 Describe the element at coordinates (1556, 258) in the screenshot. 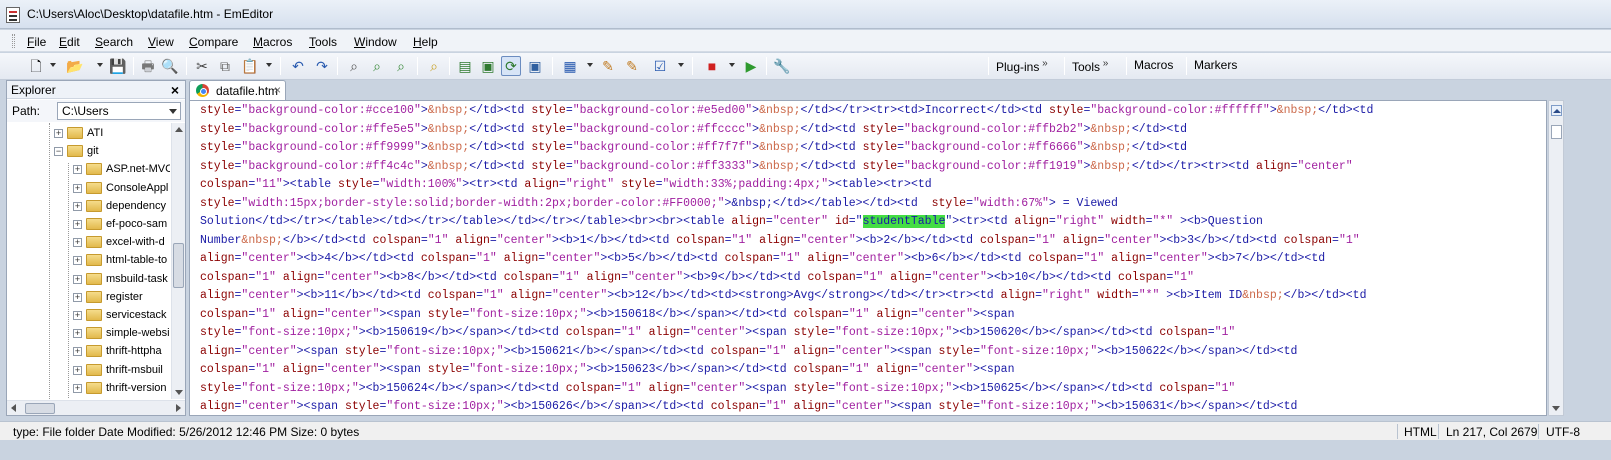

I see `editor-vertical-scrollbar` at that location.